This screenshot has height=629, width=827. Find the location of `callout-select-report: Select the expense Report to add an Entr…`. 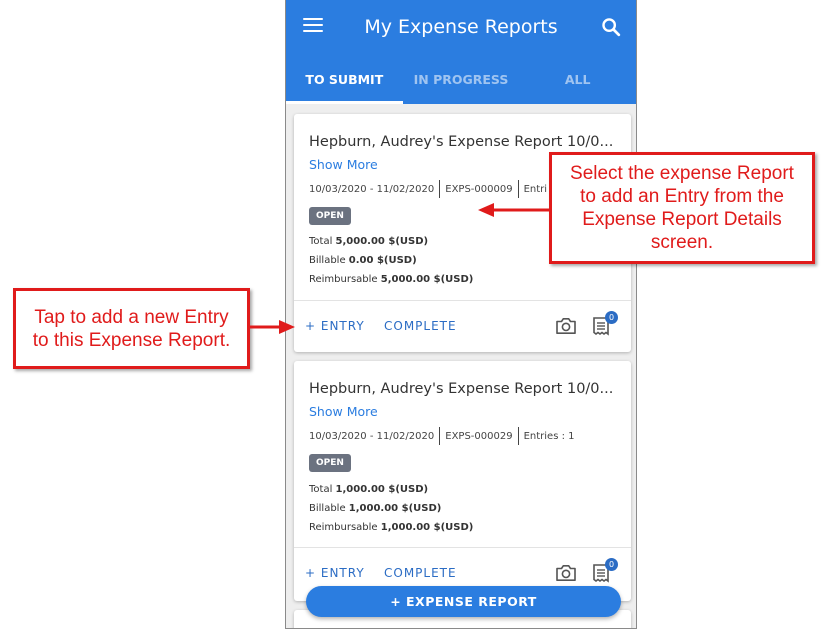

callout-select-report: Select the expense Report to add an Entr… is located at coordinates (682, 208).